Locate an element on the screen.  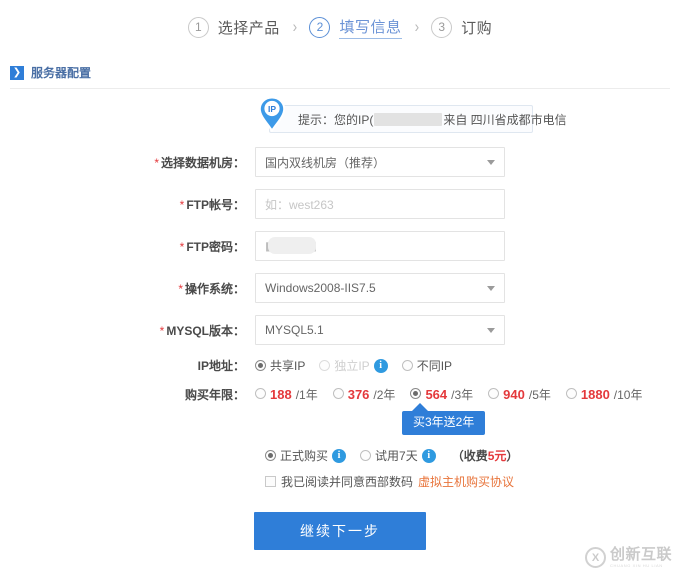
required-marker-os: * is located at coordinates (180, 288).